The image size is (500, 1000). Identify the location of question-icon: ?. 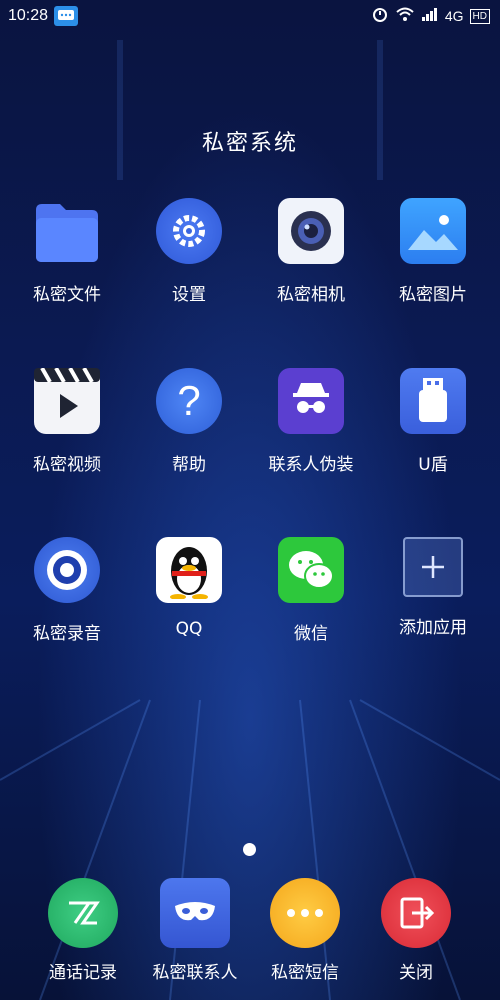
(189, 401).